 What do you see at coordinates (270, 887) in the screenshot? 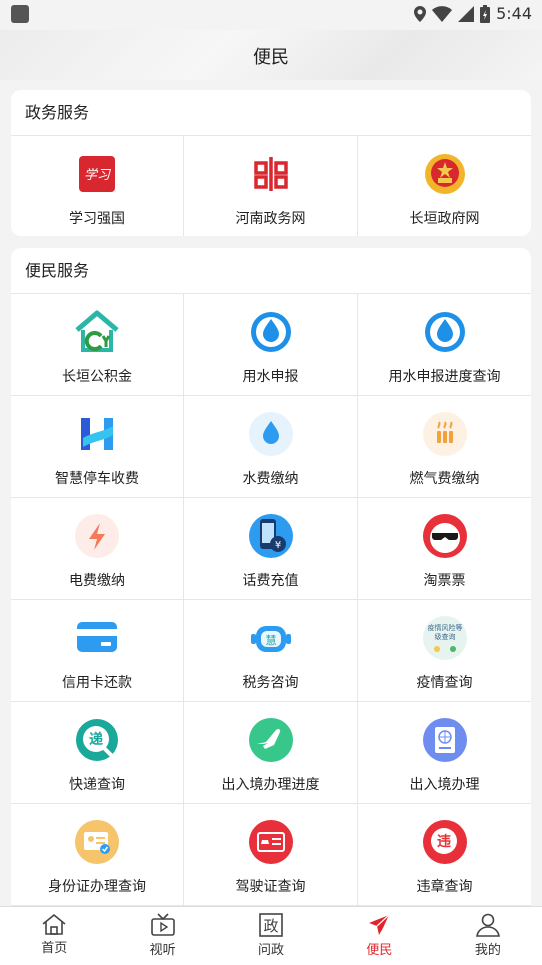
I see `service-label: 驾驶证查询` at bounding box center [270, 887].